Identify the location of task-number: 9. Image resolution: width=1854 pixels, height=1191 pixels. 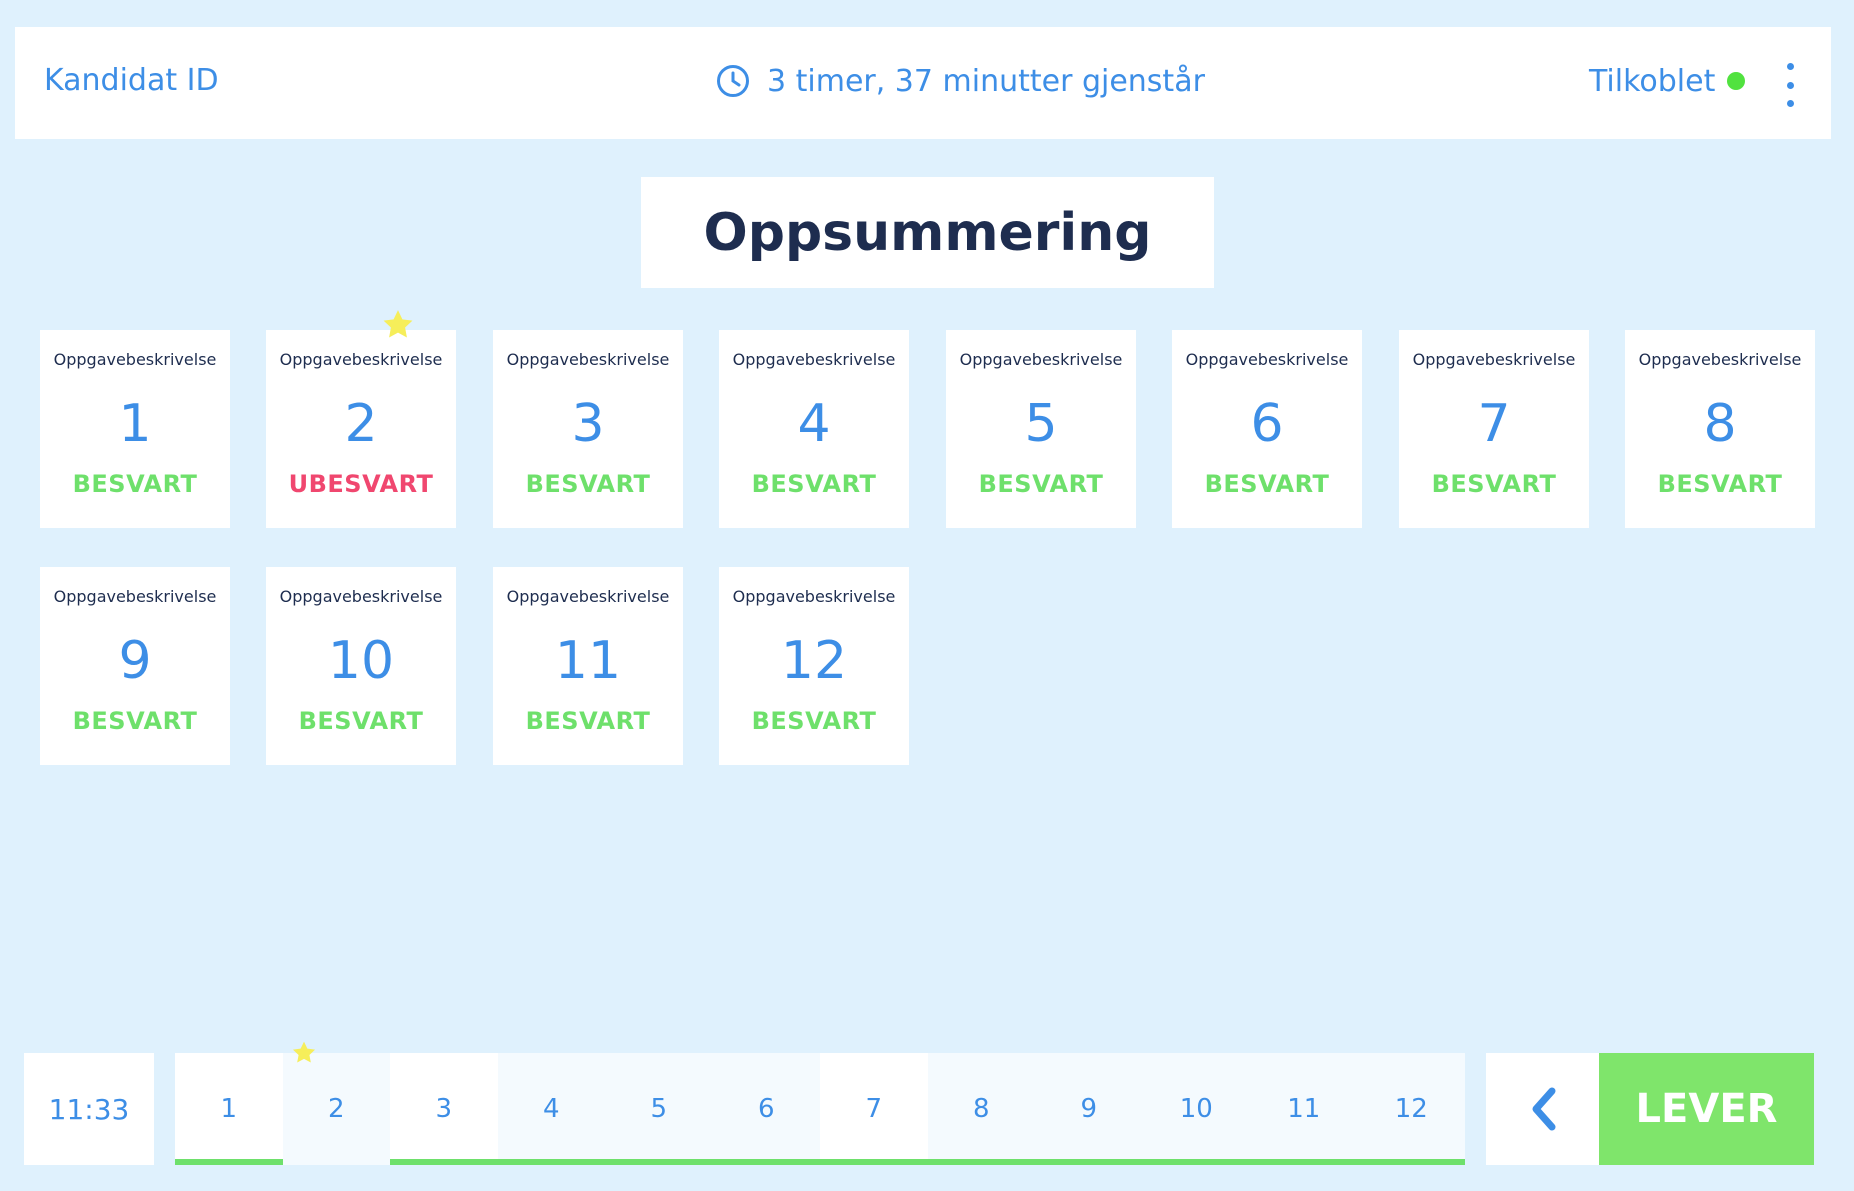
(135, 661).